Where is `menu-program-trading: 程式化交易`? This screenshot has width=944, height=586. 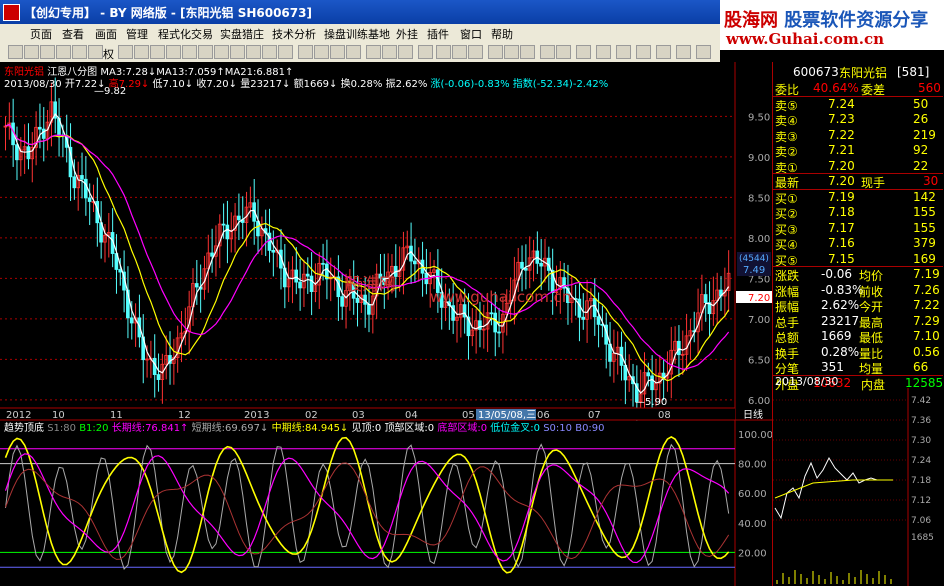
menu-program-trading: 程式化交易 is located at coordinates (185, 34).